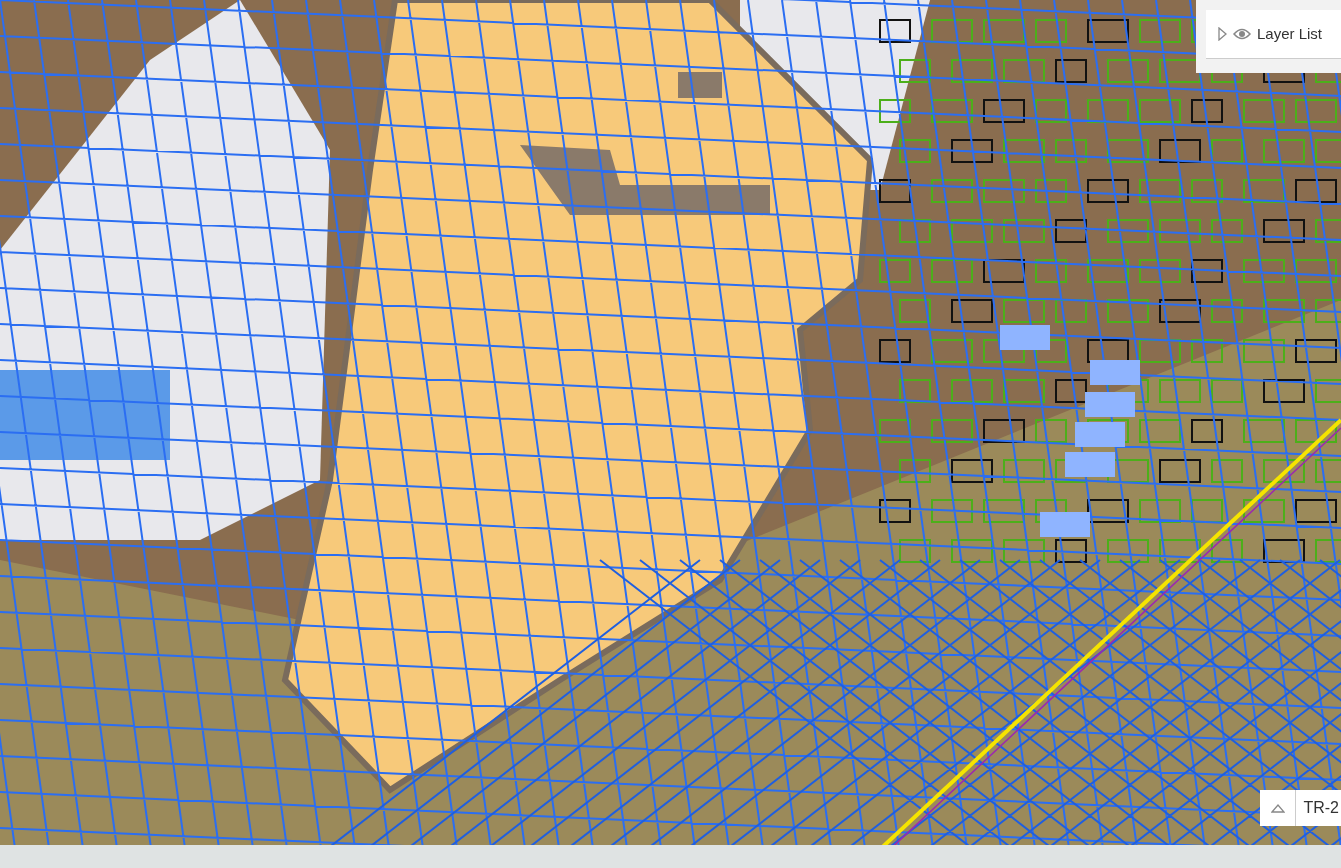 This screenshot has height=868, width=1341. I want to click on tab-label: TR-2, so click(1318, 808).